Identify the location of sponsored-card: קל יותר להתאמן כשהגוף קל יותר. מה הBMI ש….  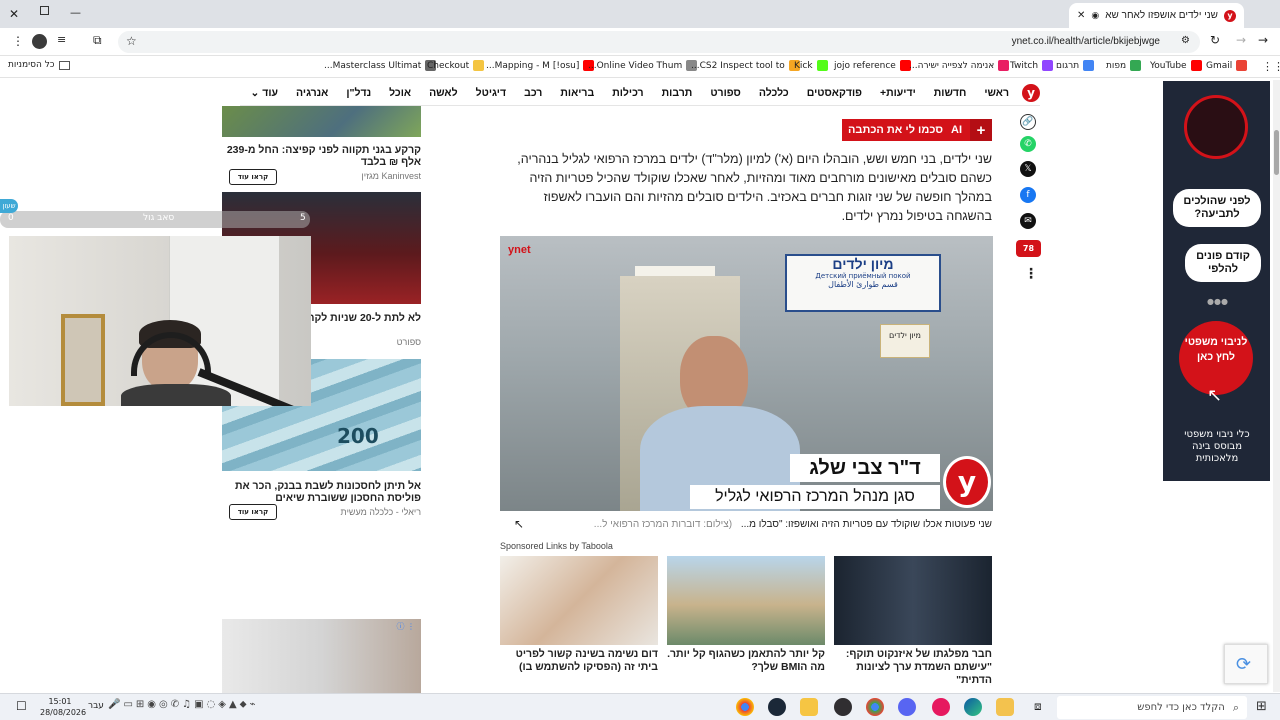
(746, 615).